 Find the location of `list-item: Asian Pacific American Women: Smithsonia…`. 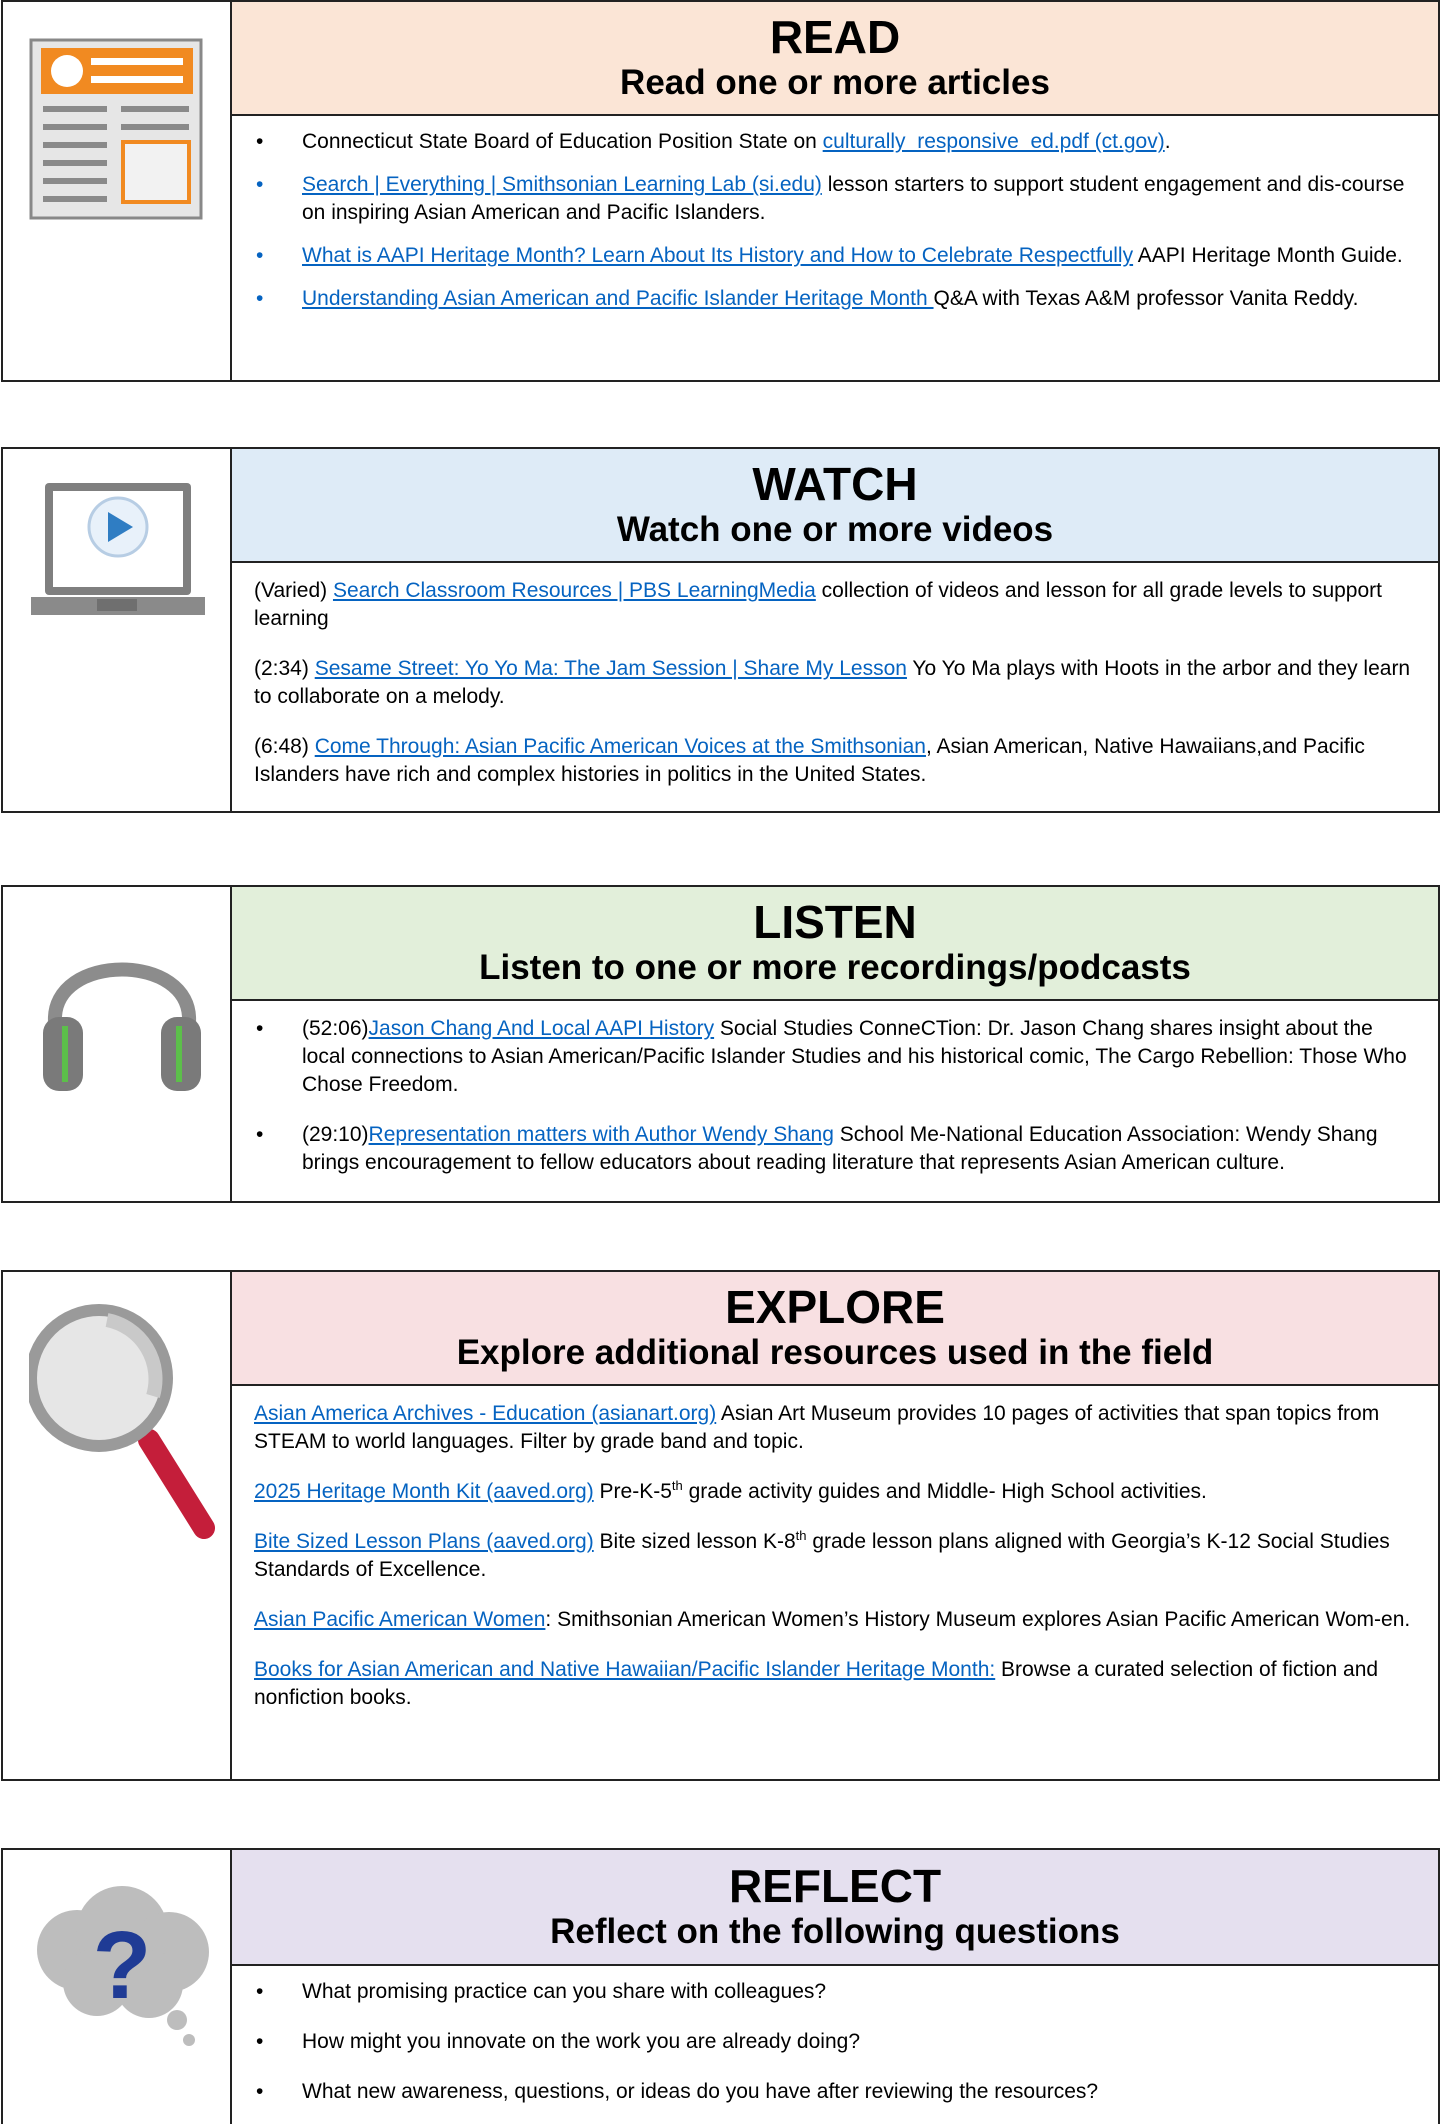

list-item: Asian Pacific American Women: Smithsonia… is located at coordinates (832, 1619).